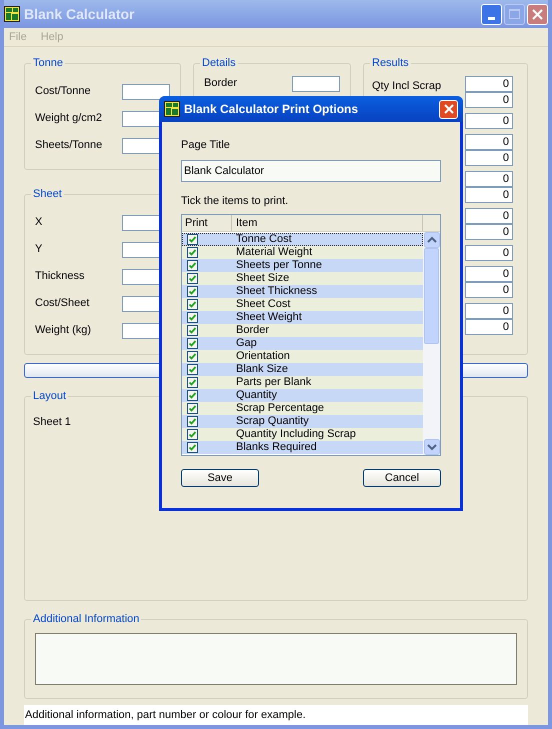 The height and width of the screenshot is (729, 552). I want to click on item-label: Tonne Cost, so click(263, 239).